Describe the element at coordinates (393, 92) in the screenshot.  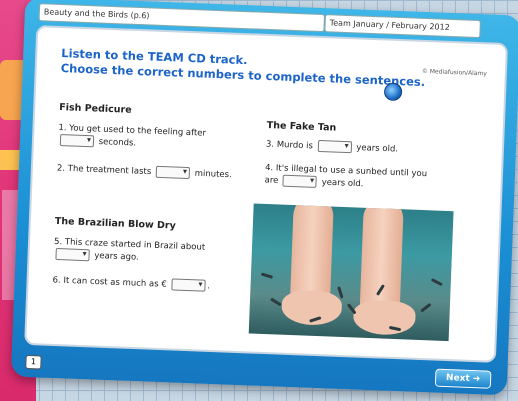
I see `globe-audio-icon` at that location.